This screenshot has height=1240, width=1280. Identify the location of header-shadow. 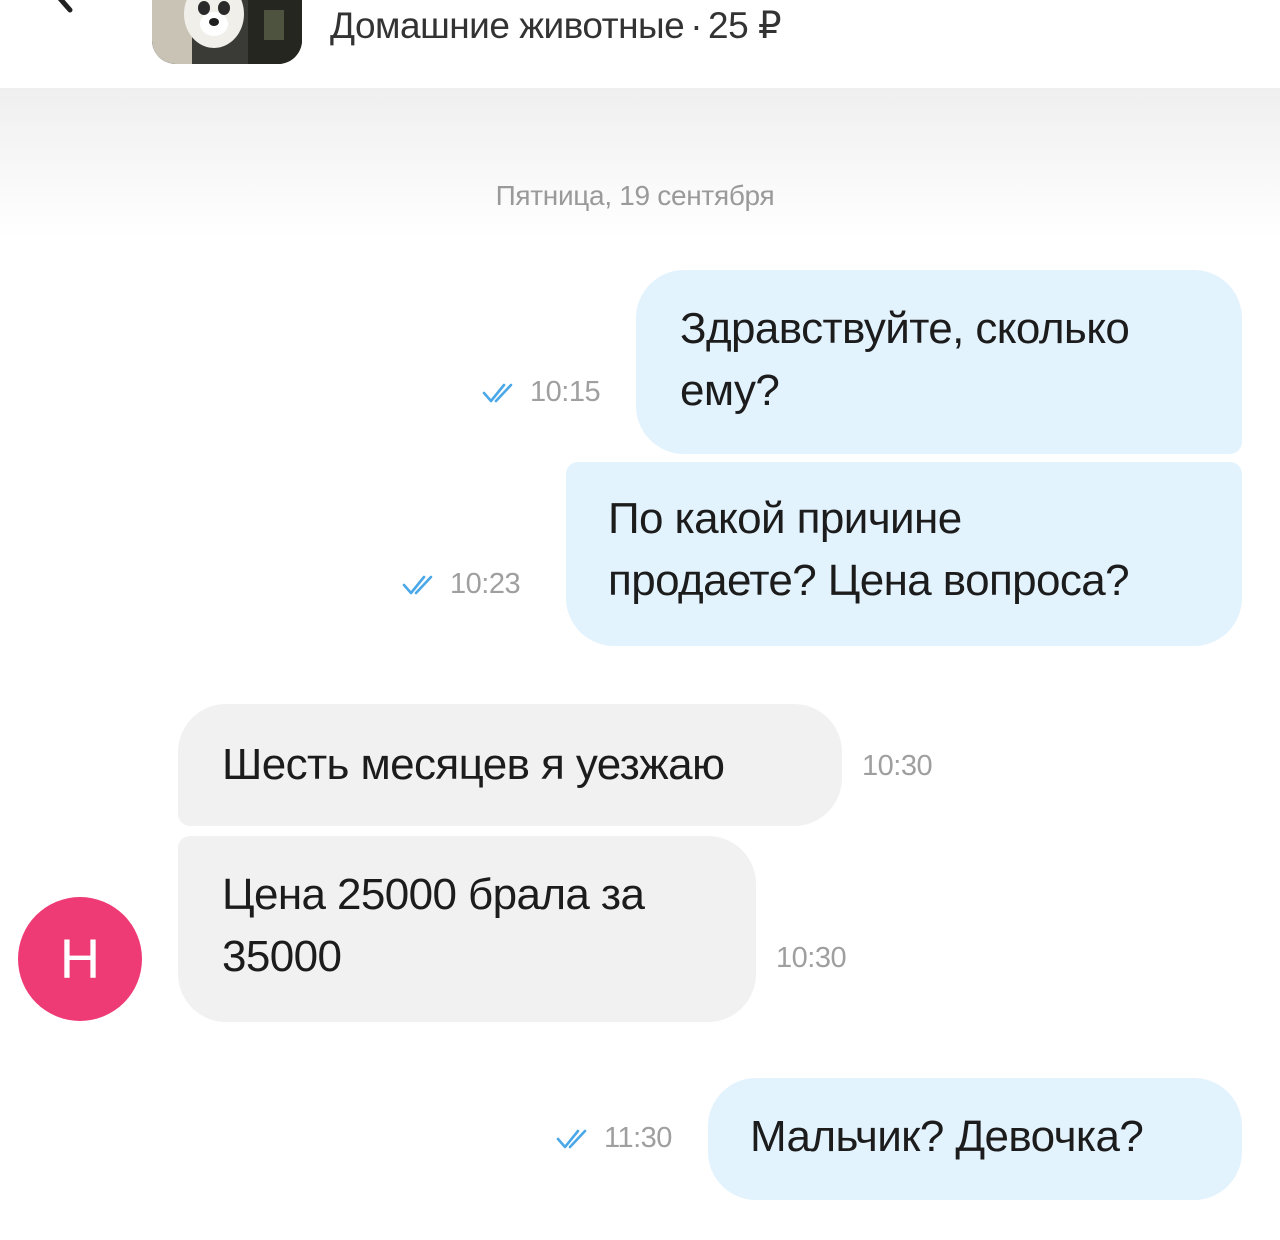
(640, 163).